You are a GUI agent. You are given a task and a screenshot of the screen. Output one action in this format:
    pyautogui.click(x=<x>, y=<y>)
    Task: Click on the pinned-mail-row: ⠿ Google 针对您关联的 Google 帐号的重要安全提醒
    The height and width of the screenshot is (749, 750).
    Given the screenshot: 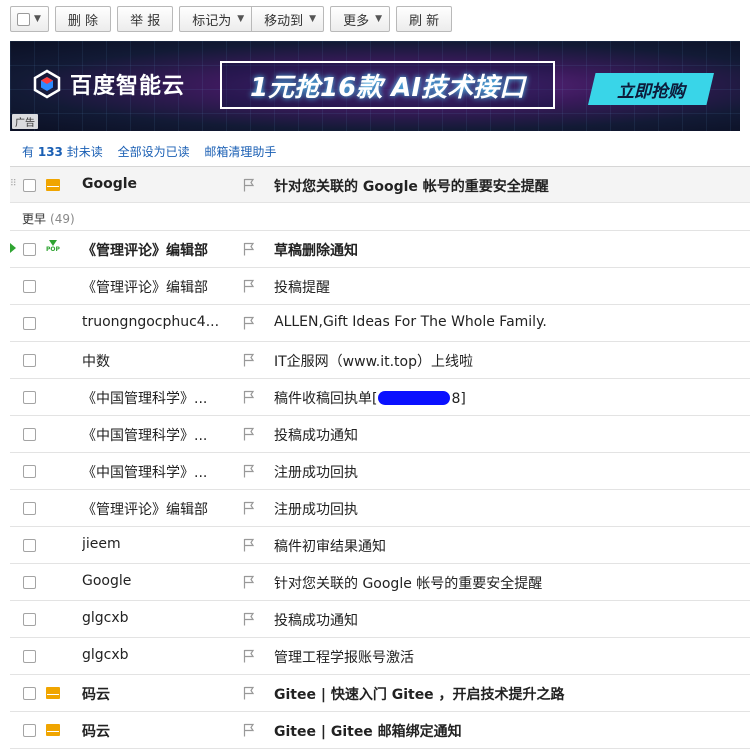 What is the action you would take?
    pyautogui.click(x=380, y=184)
    